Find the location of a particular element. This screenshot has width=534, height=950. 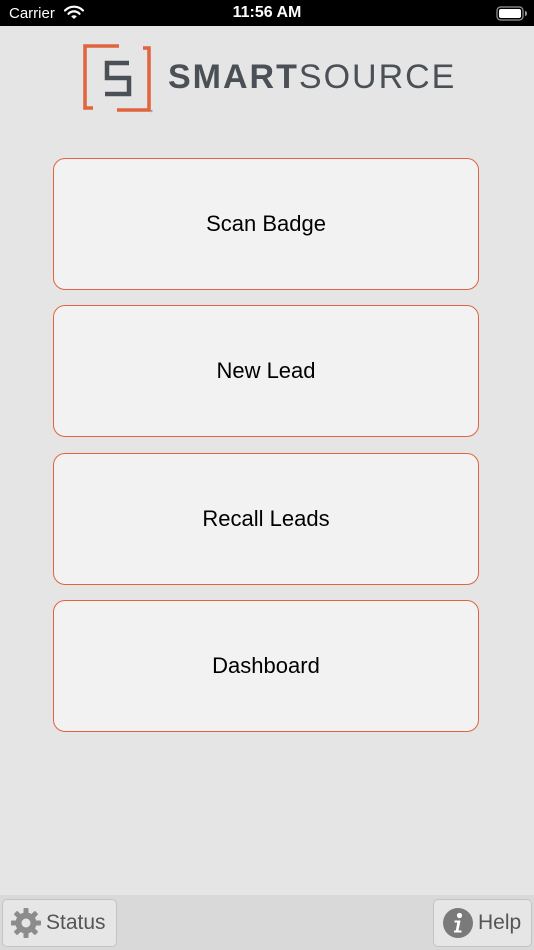

gear-icon is located at coordinates (26, 923).